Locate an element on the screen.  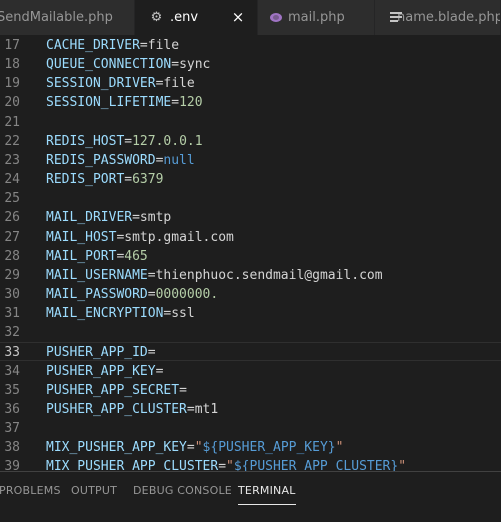
code-line: 18 QUEUE_CONNECTION=sync is located at coordinates (250, 64).